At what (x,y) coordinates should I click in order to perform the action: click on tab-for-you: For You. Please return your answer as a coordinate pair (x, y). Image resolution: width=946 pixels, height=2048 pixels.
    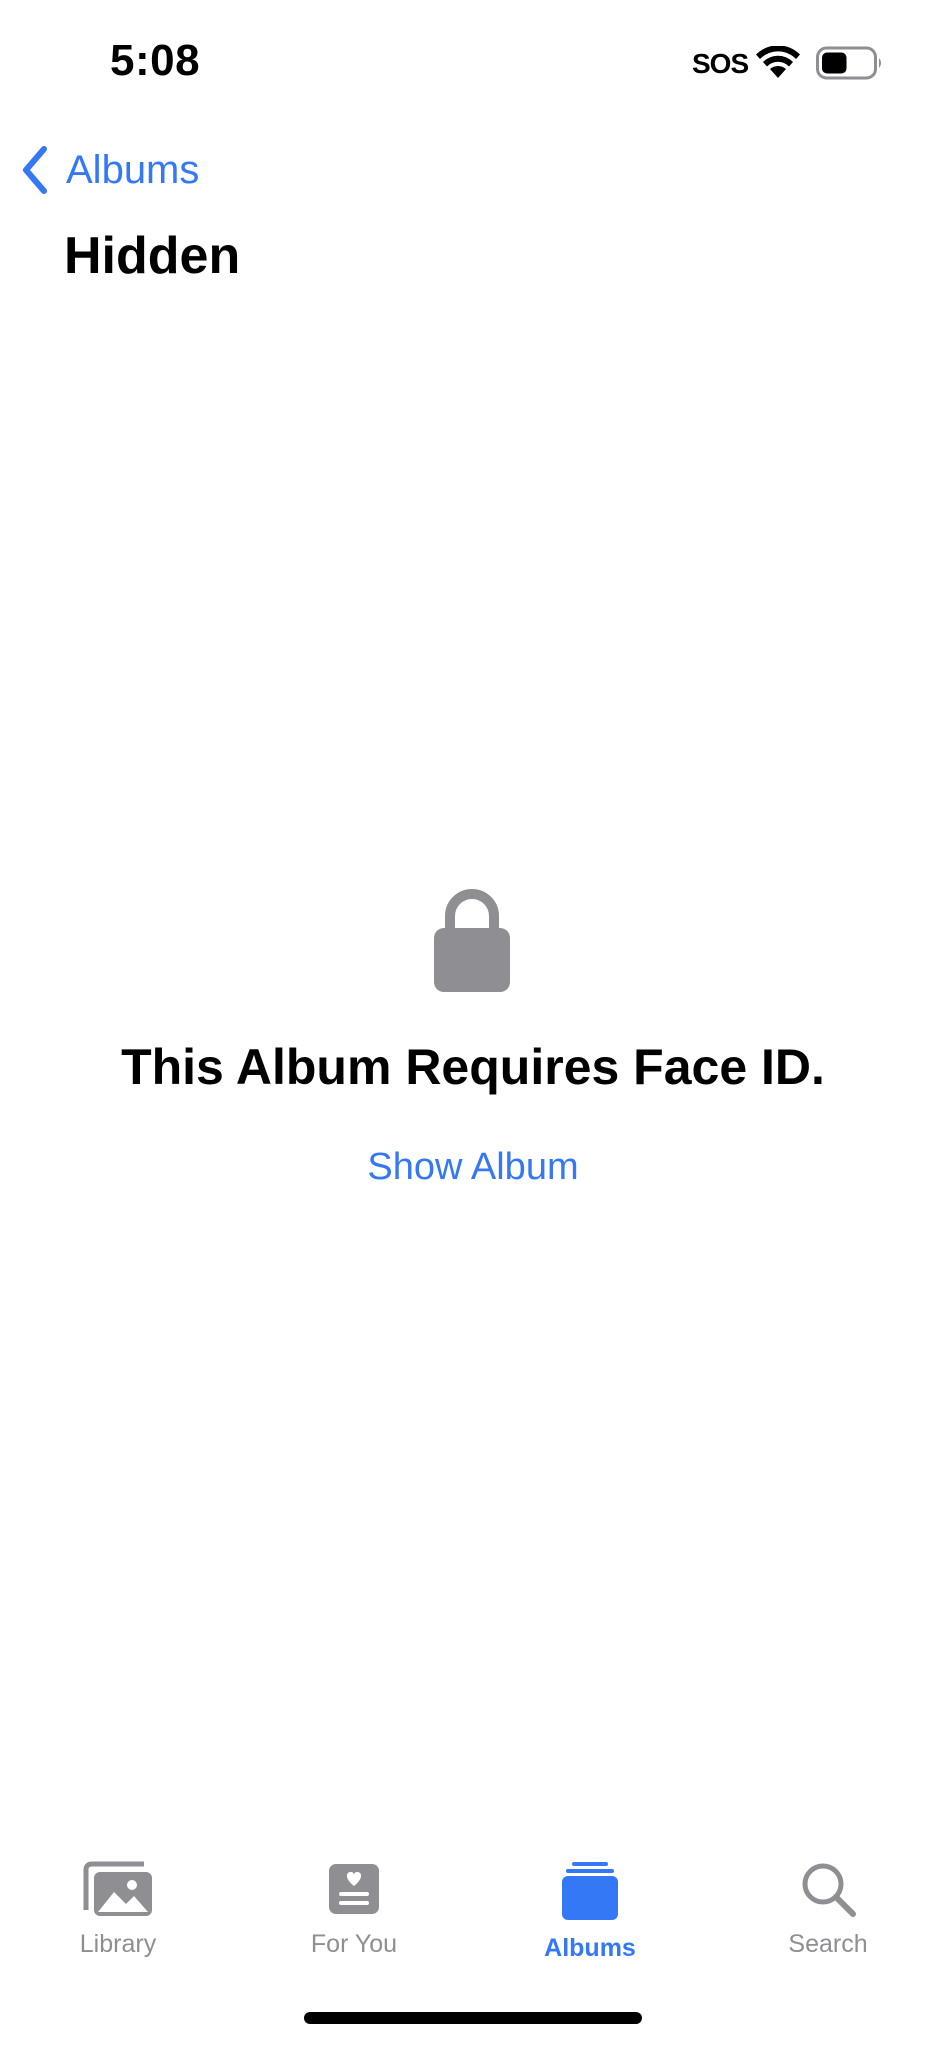
    Looking at the image, I should click on (354, 1920).